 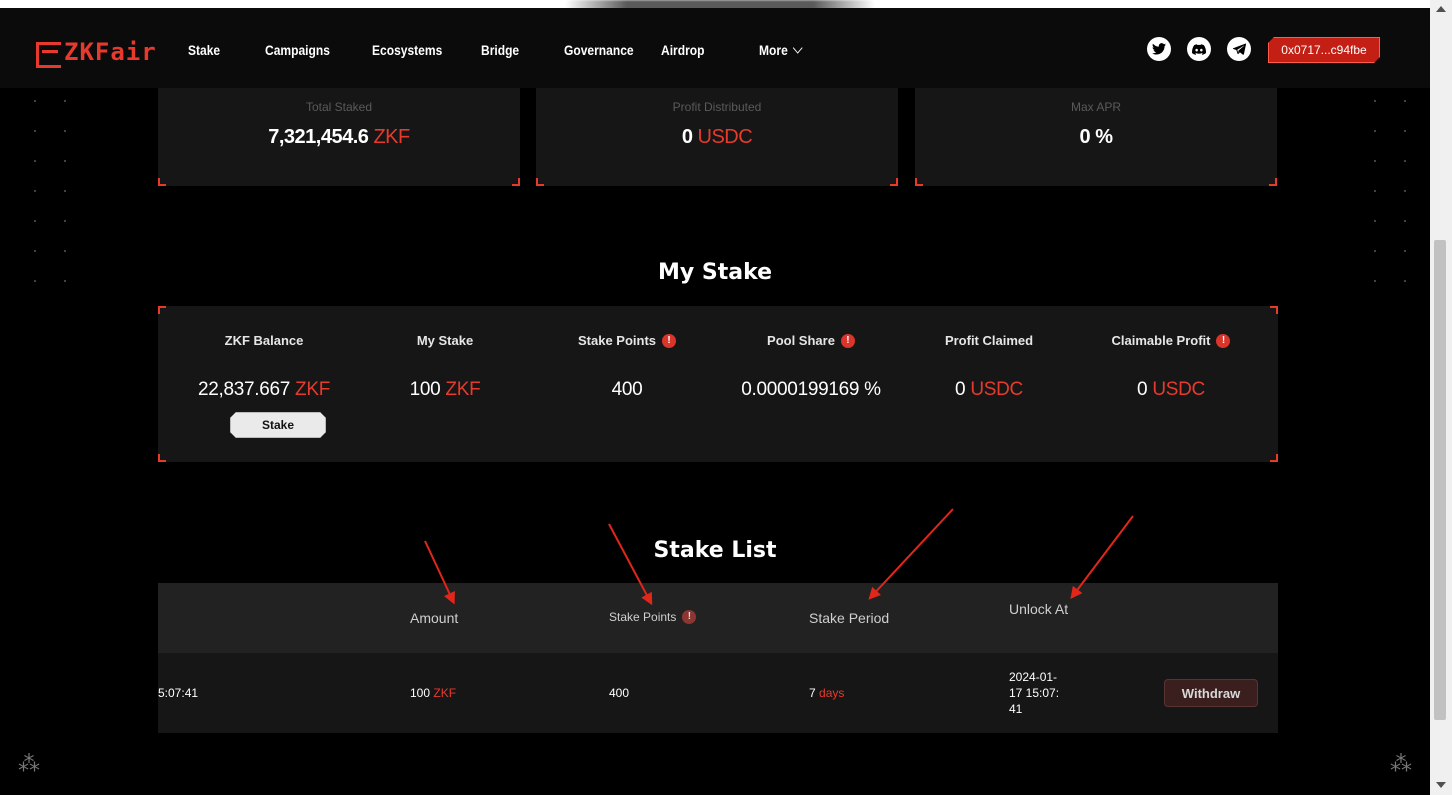 What do you see at coordinates (1441, 9) in the screenshot?
I see `scroll-up-arrow-icon` at bounding box center [1441, 9].